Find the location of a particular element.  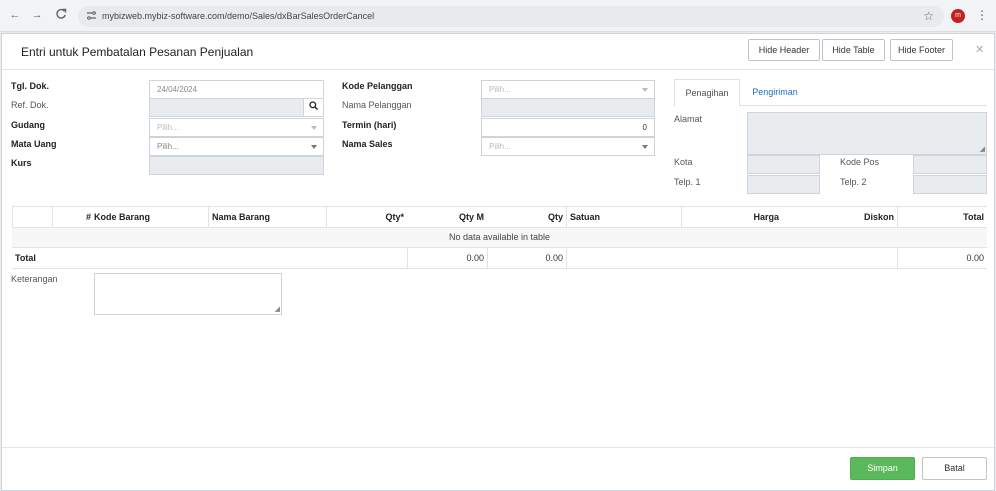

search-icon is located at coordinates (313, 107).